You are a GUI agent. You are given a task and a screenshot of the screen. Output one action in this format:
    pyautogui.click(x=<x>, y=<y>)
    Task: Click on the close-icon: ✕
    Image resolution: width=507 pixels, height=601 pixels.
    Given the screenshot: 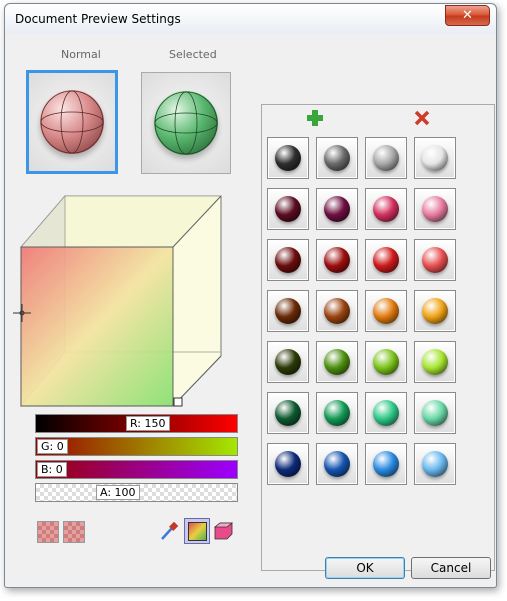 What is the action you would take?
    pyautogui.click(x=467, y=15)
    